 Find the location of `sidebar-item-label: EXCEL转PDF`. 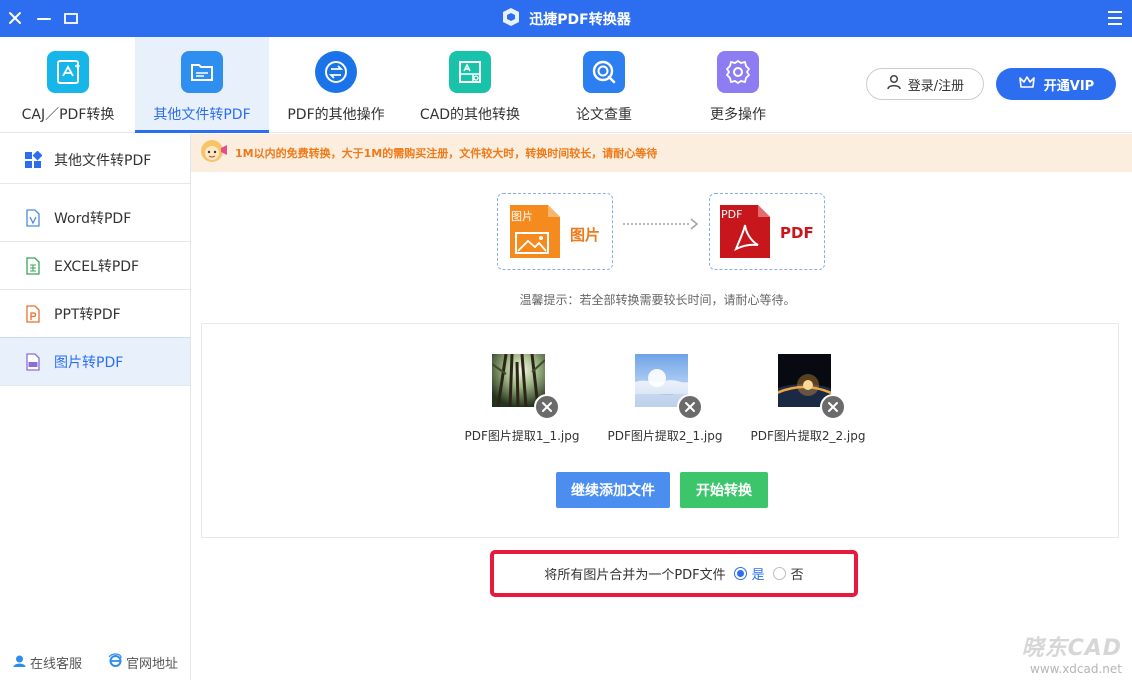

sidebar-item-label: EXCEL转PDF is located at coordinates (97, 266).